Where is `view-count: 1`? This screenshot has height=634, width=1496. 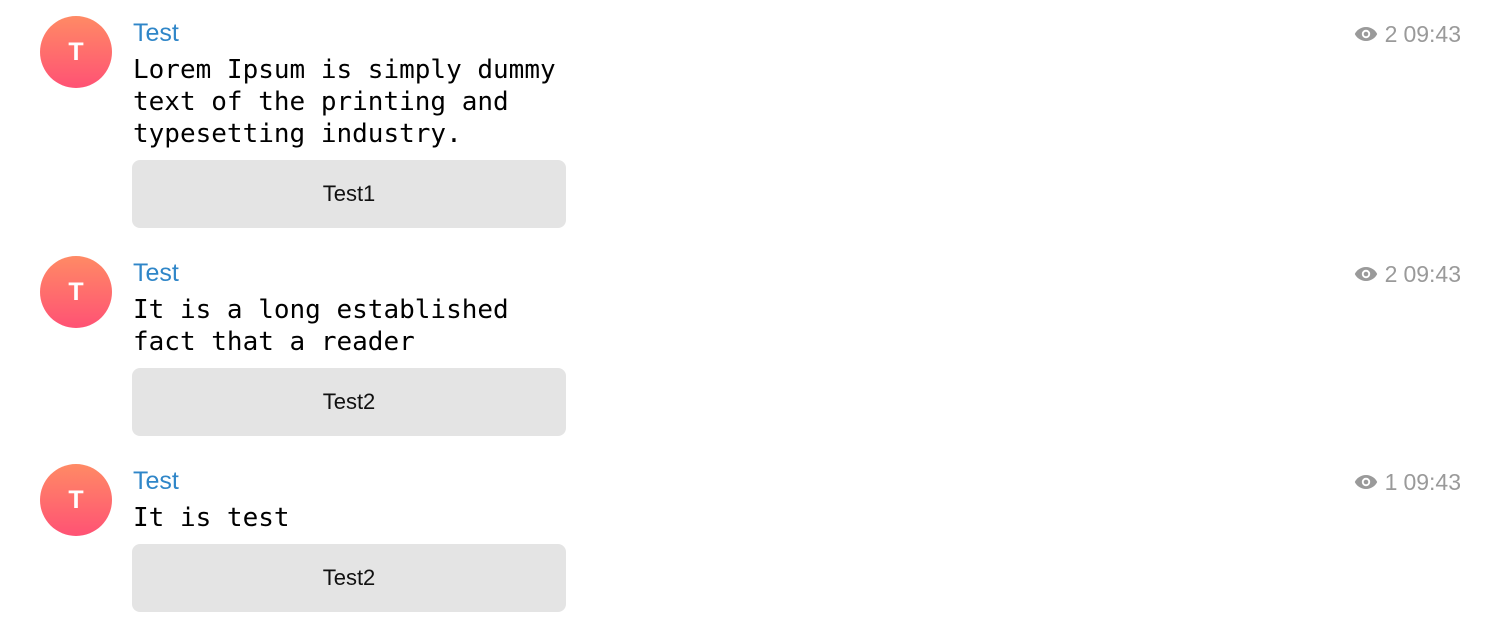 view-count: 1 is located at coordinates (1391, 482).